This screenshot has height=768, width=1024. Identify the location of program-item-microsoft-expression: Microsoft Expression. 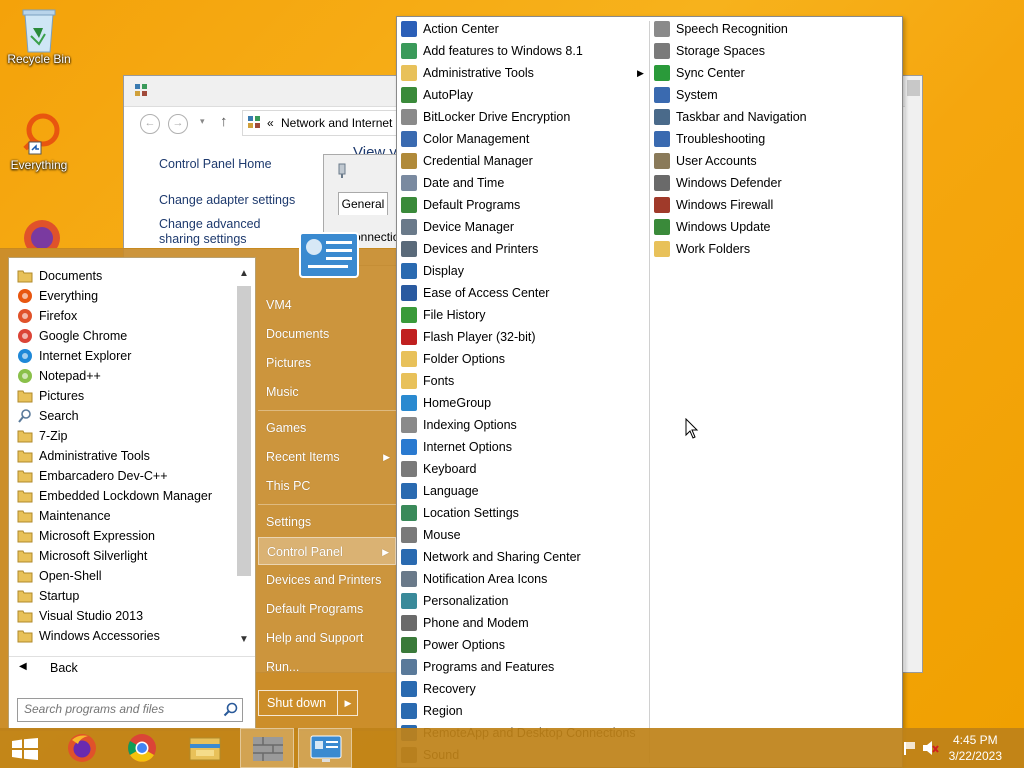
(86, 536).